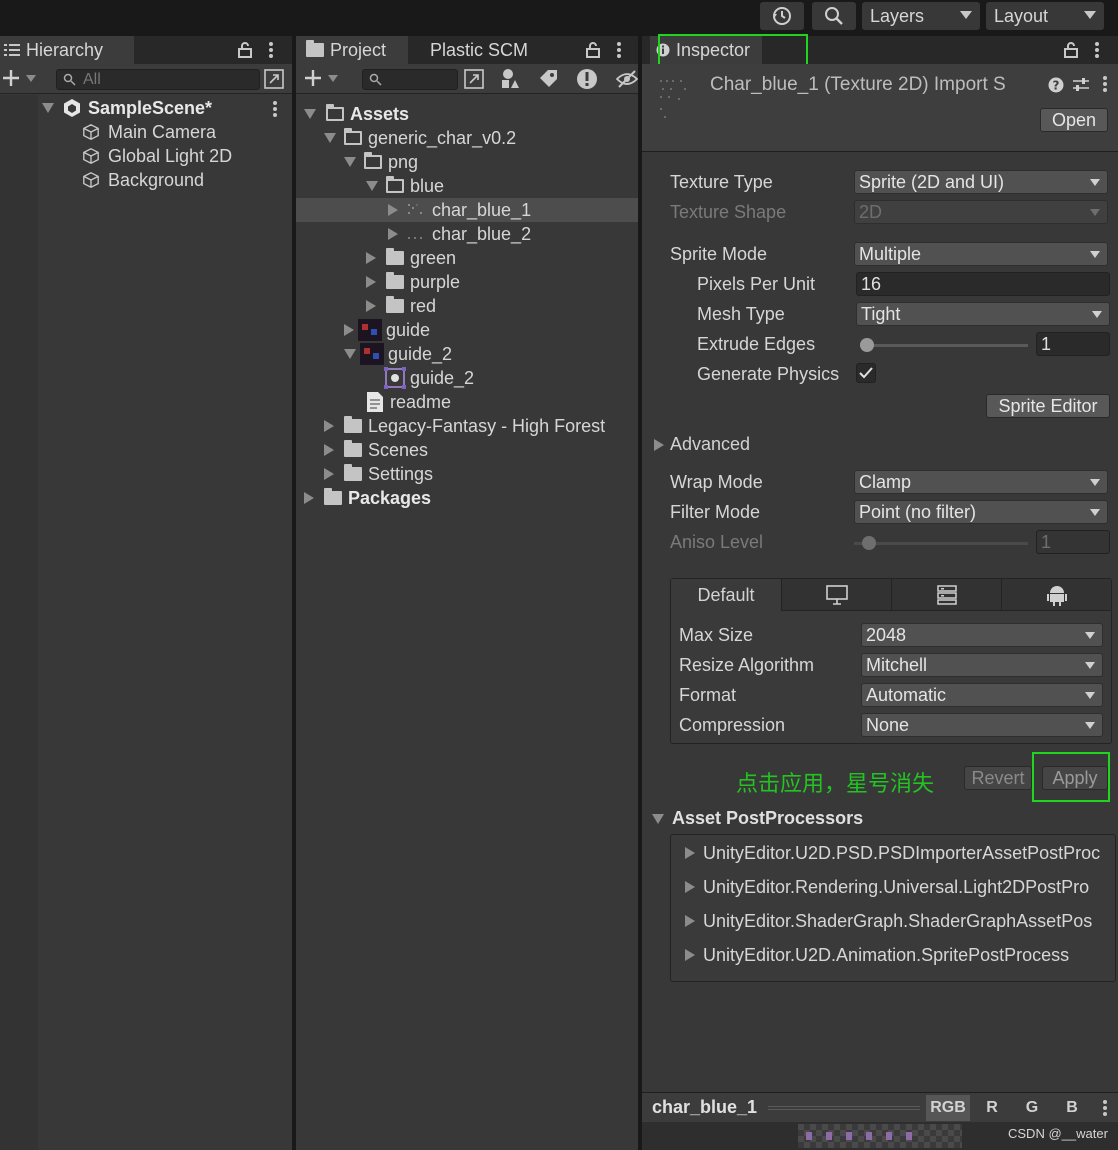 This screenshot has height=1150, width=1118. I want to click on layout-dropdown: Layout, so click(1045, 16).